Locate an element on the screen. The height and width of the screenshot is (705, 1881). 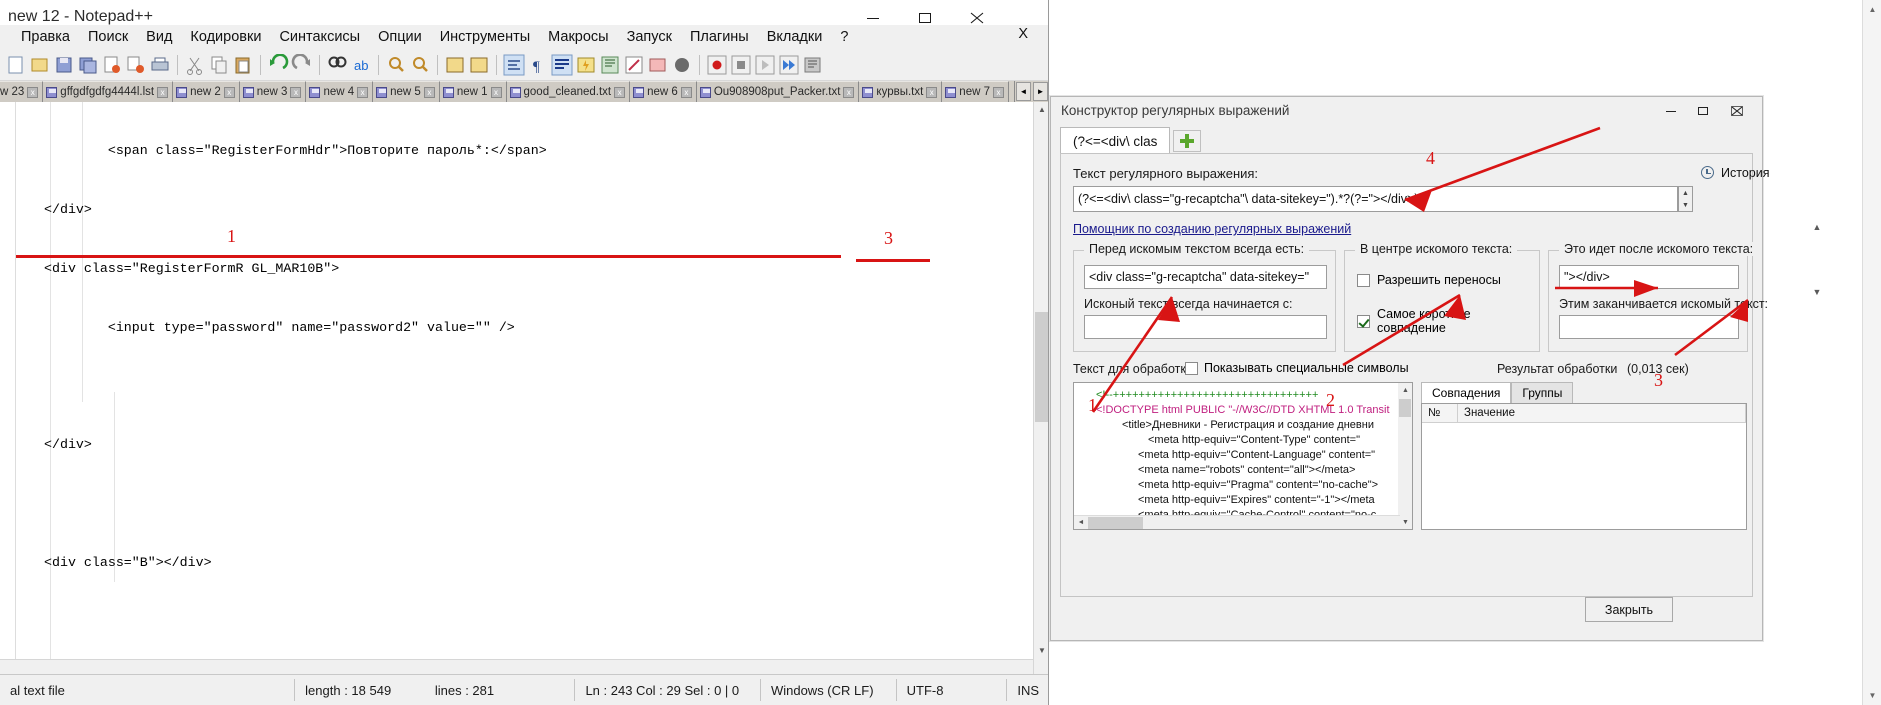
editor-horizontal-scrollbar is located at coordinates (516, 666).